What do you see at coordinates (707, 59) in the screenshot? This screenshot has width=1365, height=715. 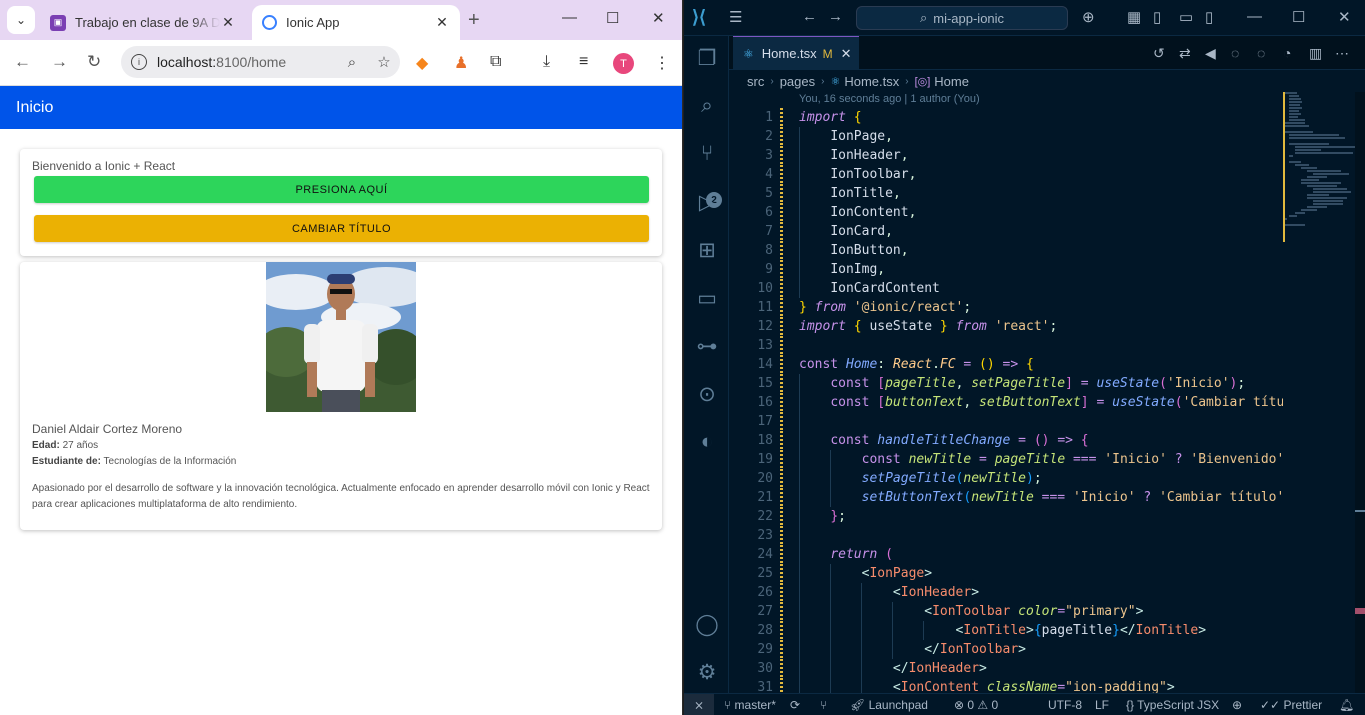 I see `explorer-icon: ❐` at bounding box center [707, 59].